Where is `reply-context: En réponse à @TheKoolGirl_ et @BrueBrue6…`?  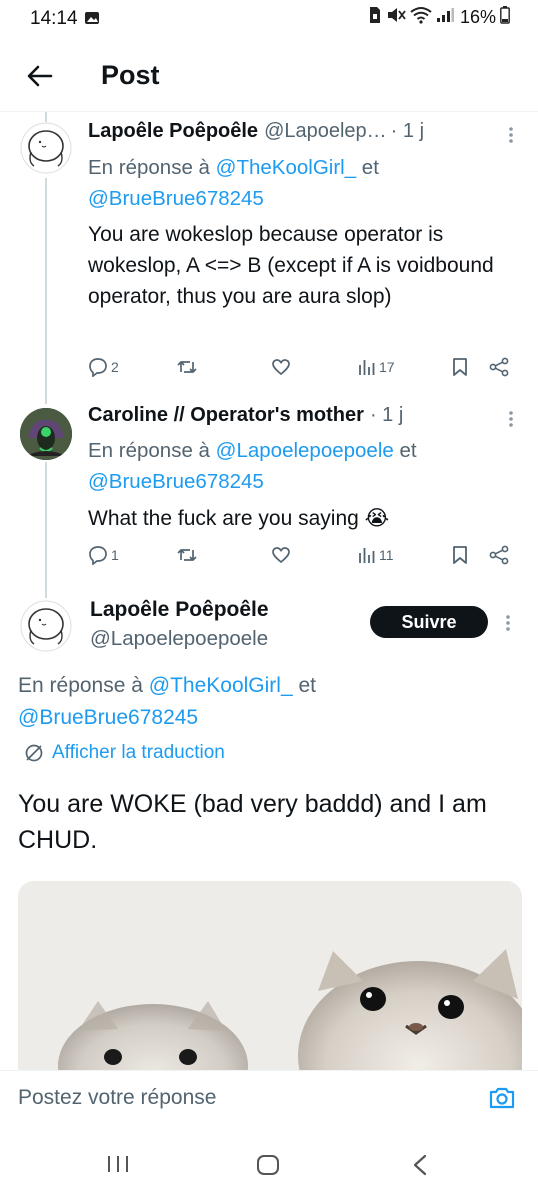 reply-context: En réponse à @TheKoolGirl_ et @BrueBrue6… is located at coordinates (303, 183).